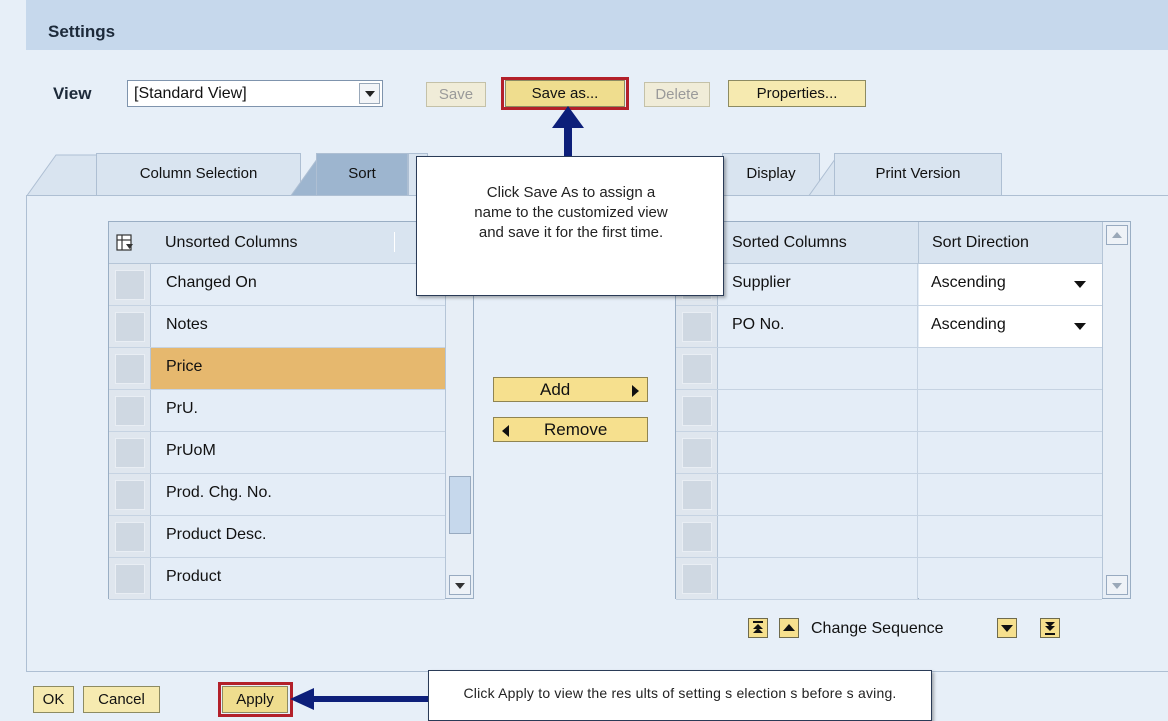 The width and height of the screenshot is (1168, 721). Describe the element at coordinates (53, 699) in the screenshot. I see `ok-button: OK` at that location.